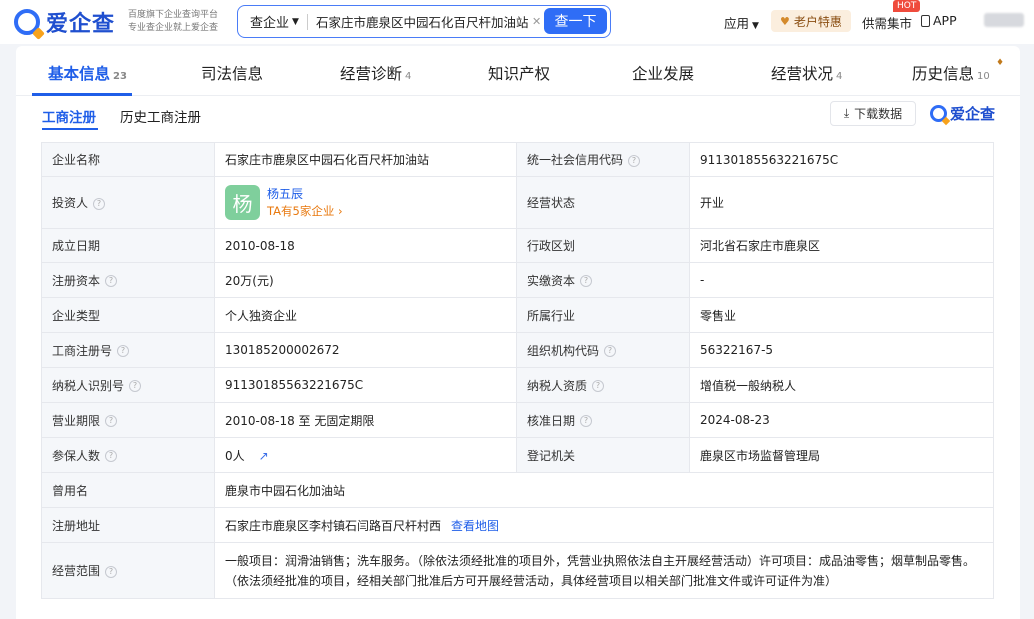 This screenshot has width=1034, height=619. What do you see at coordinates (268, 21) in the screenshot?
I see `search-type-dropdown: 查企业 ▼` at bounding box center [268, 21].